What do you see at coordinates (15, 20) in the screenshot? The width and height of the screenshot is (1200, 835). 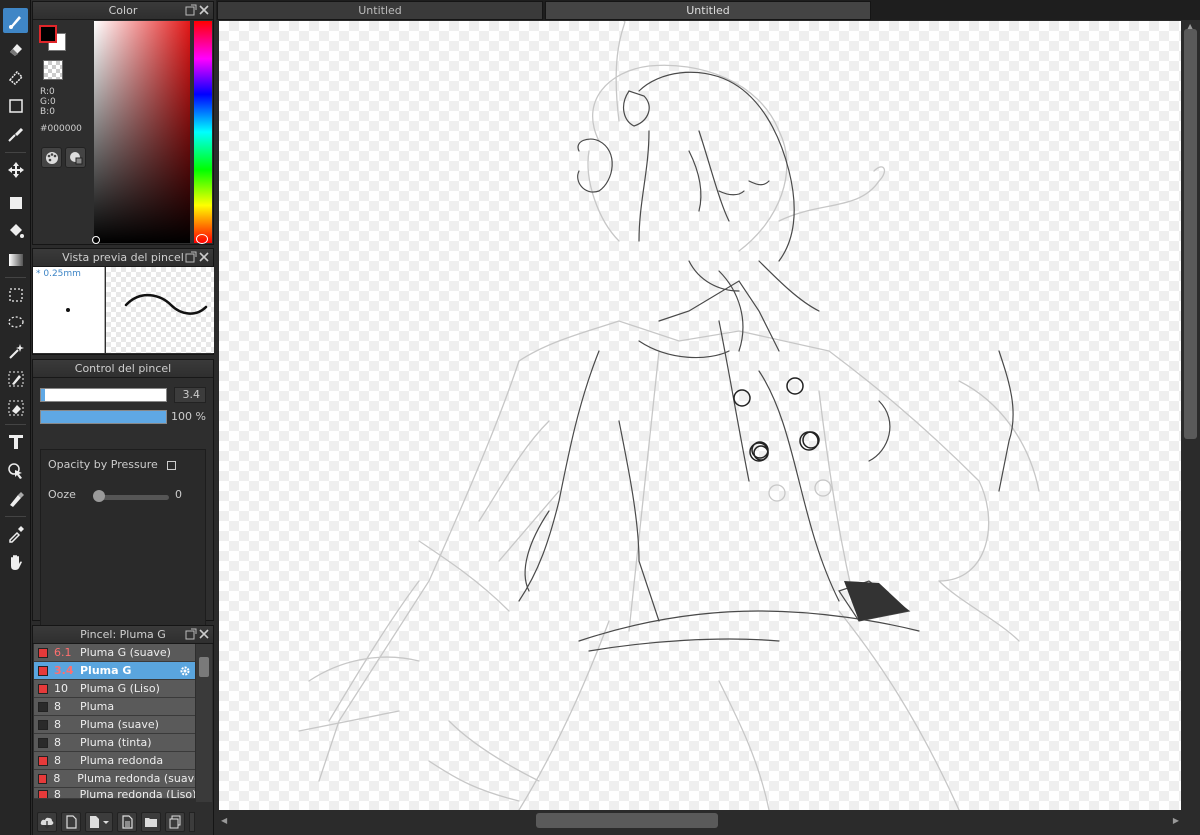 I see `brush-tool-button` at bounding box center [15, 20].